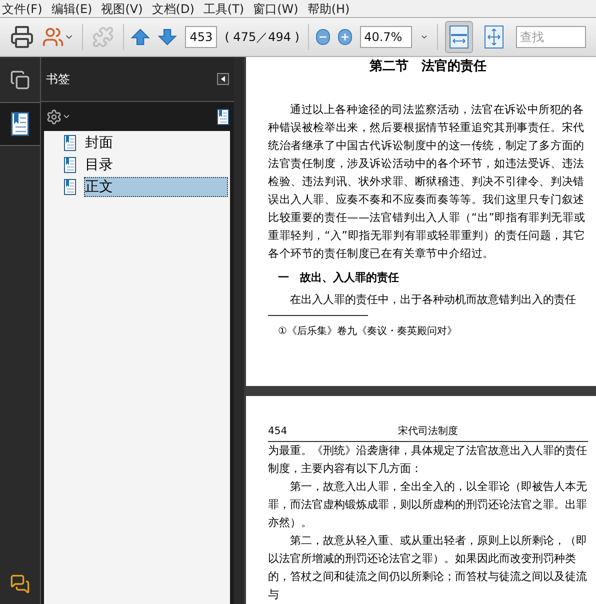 This screenshot has height=604, width=596. I want to click on bookmarks-tab, so click(20, 124).